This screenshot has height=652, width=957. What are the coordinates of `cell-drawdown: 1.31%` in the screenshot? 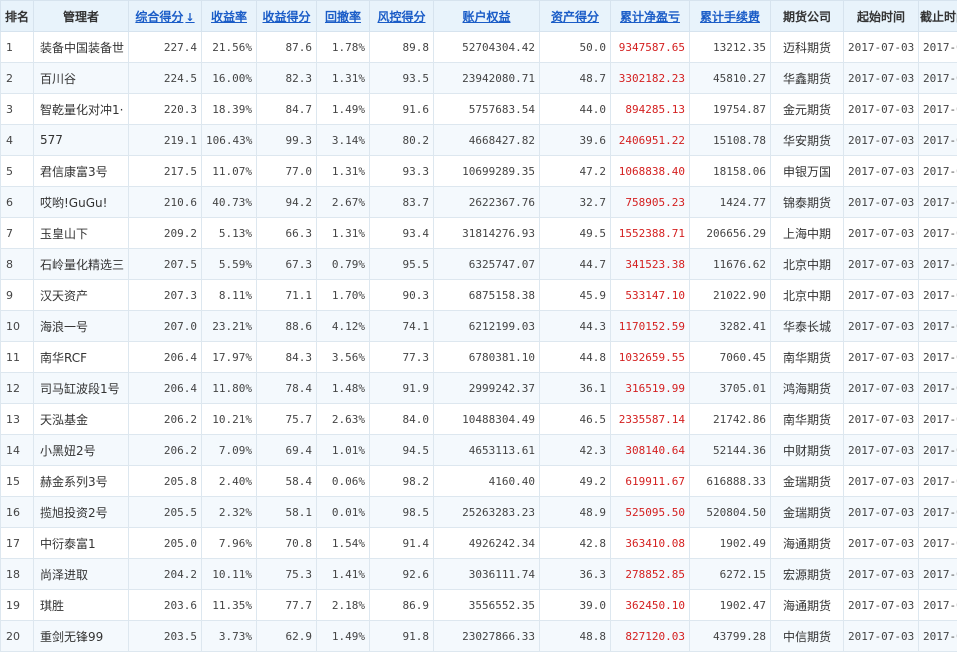 It's located at (343, 171).